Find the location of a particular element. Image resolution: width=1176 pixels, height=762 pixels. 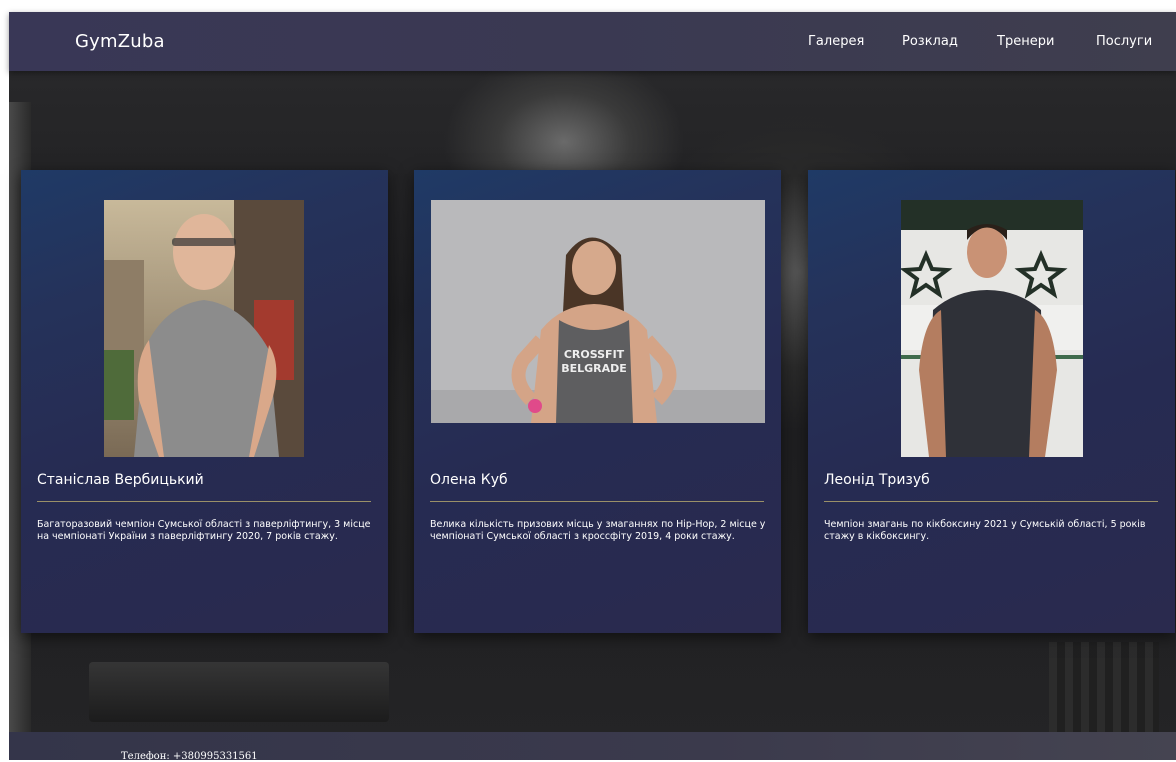

nav-trainers: Тренери is located at coordinates (1025, 41).